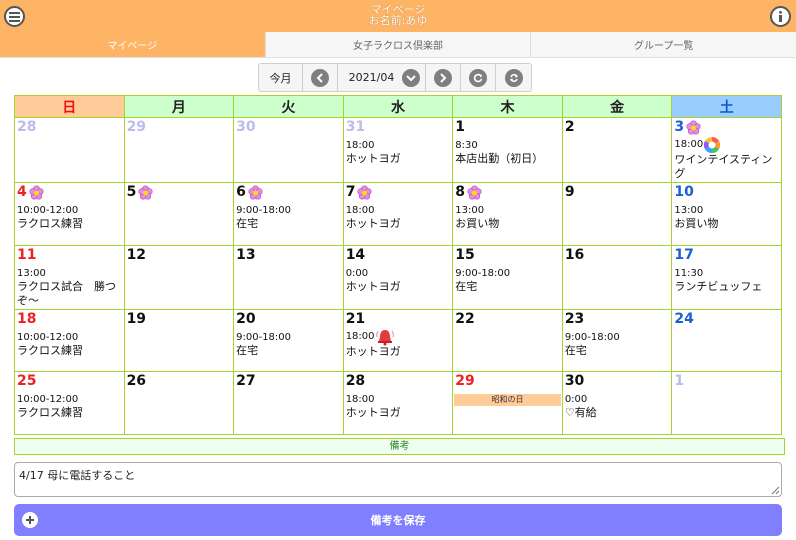 The width and height of the screenshot is (796, 540). What do you see at coordinates (460, 127) in the screenshot?
I see `day-number-text: 1` at bounding box center [460, 127].